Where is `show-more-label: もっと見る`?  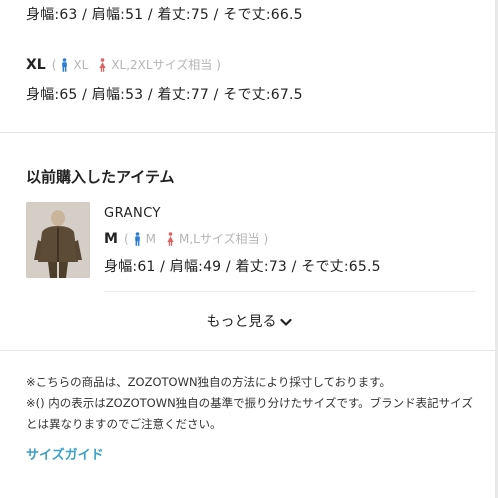
show-more-label: もっと見る is located at coordinates (241, 322).